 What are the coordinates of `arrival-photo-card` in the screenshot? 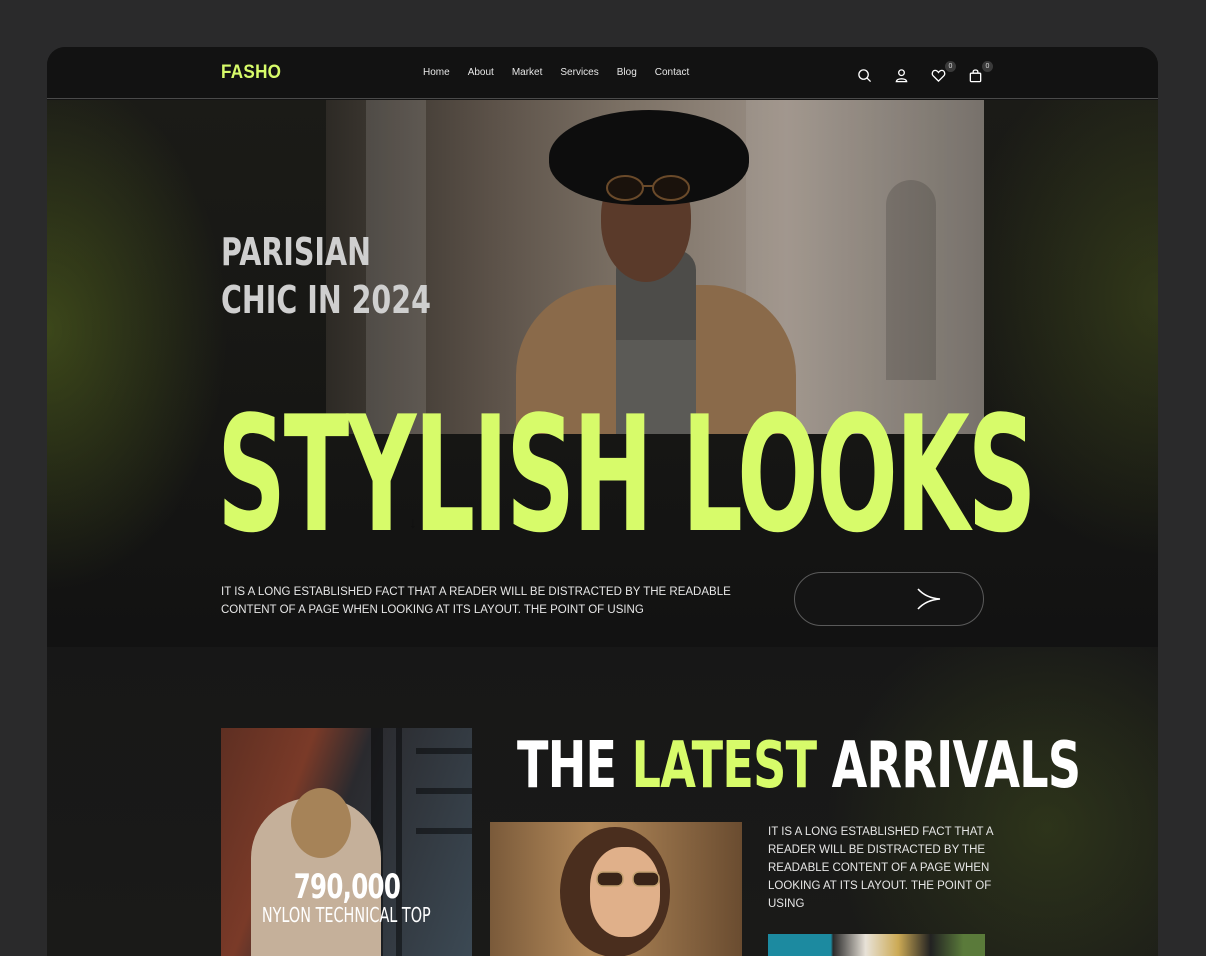 It's located at (616, 889).